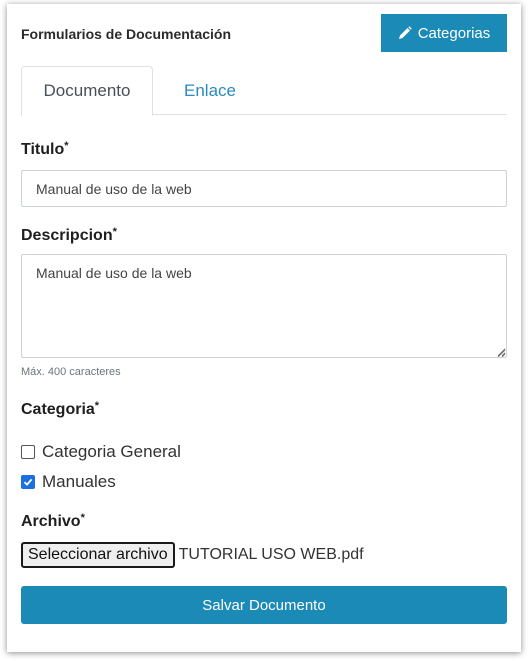  I want to click on form-tabs: Documento Enlace, so click(264, 91).